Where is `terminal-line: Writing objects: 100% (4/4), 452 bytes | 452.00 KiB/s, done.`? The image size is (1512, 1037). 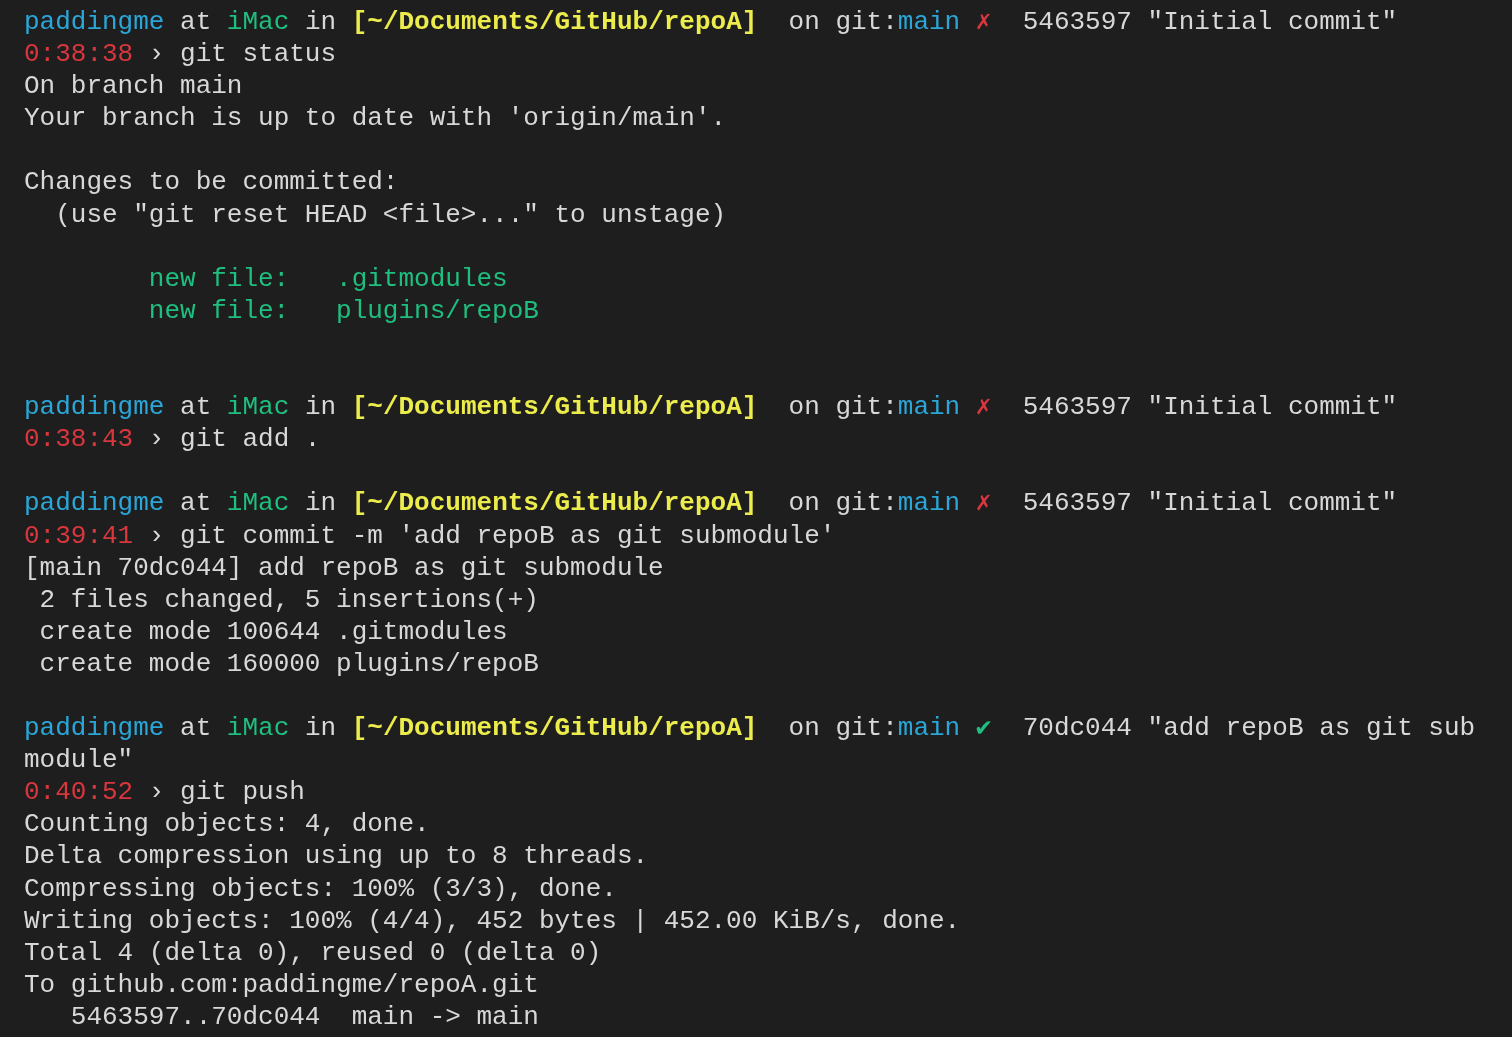
terminal-line: Writing objects: 100% (4/4), 452 bytes | 452.00 KiB/s, done. is located at coordinates (492, 920).